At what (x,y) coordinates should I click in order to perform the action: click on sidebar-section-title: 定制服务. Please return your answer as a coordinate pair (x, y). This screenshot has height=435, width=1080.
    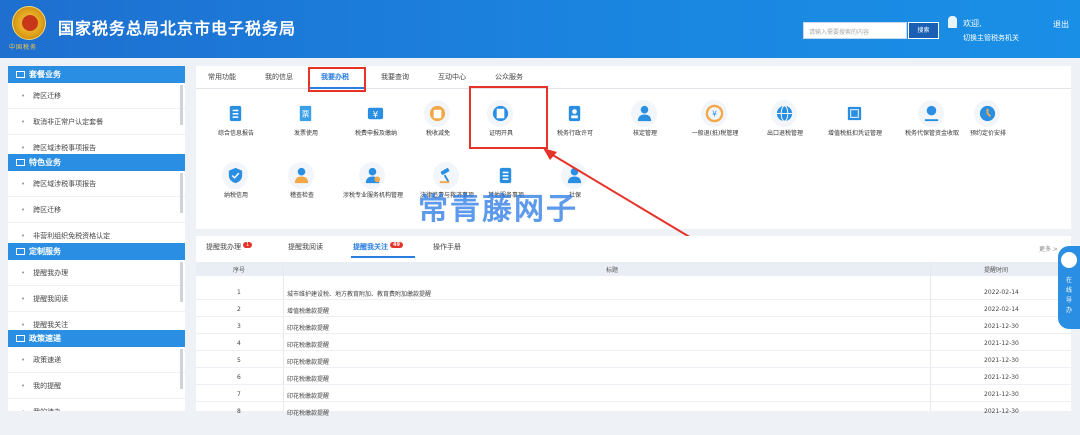
    Looking at the image, I should click on (45, 251).